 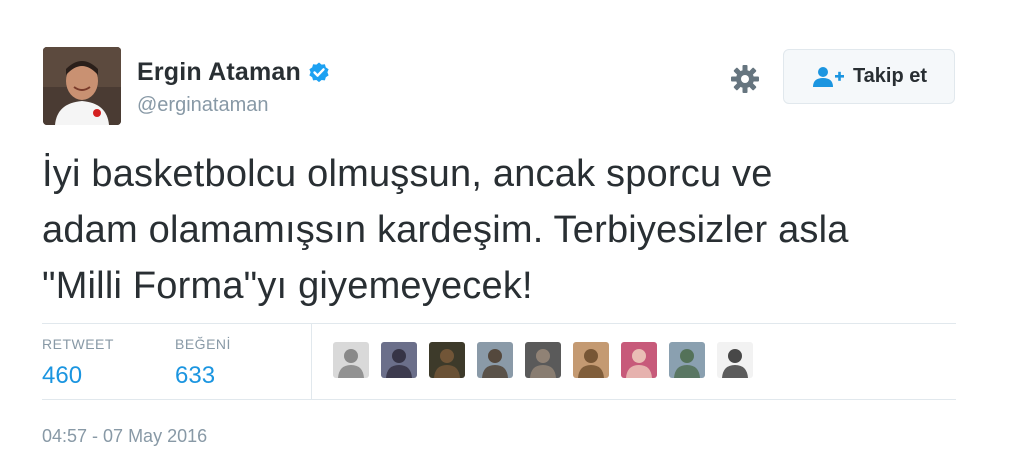 What do you see at coordinates (287, 286) in the screenshot?
I see `tweet-text-line: "Milli Forma"yı giyemeyecek!` at bounding box center [287, 286].